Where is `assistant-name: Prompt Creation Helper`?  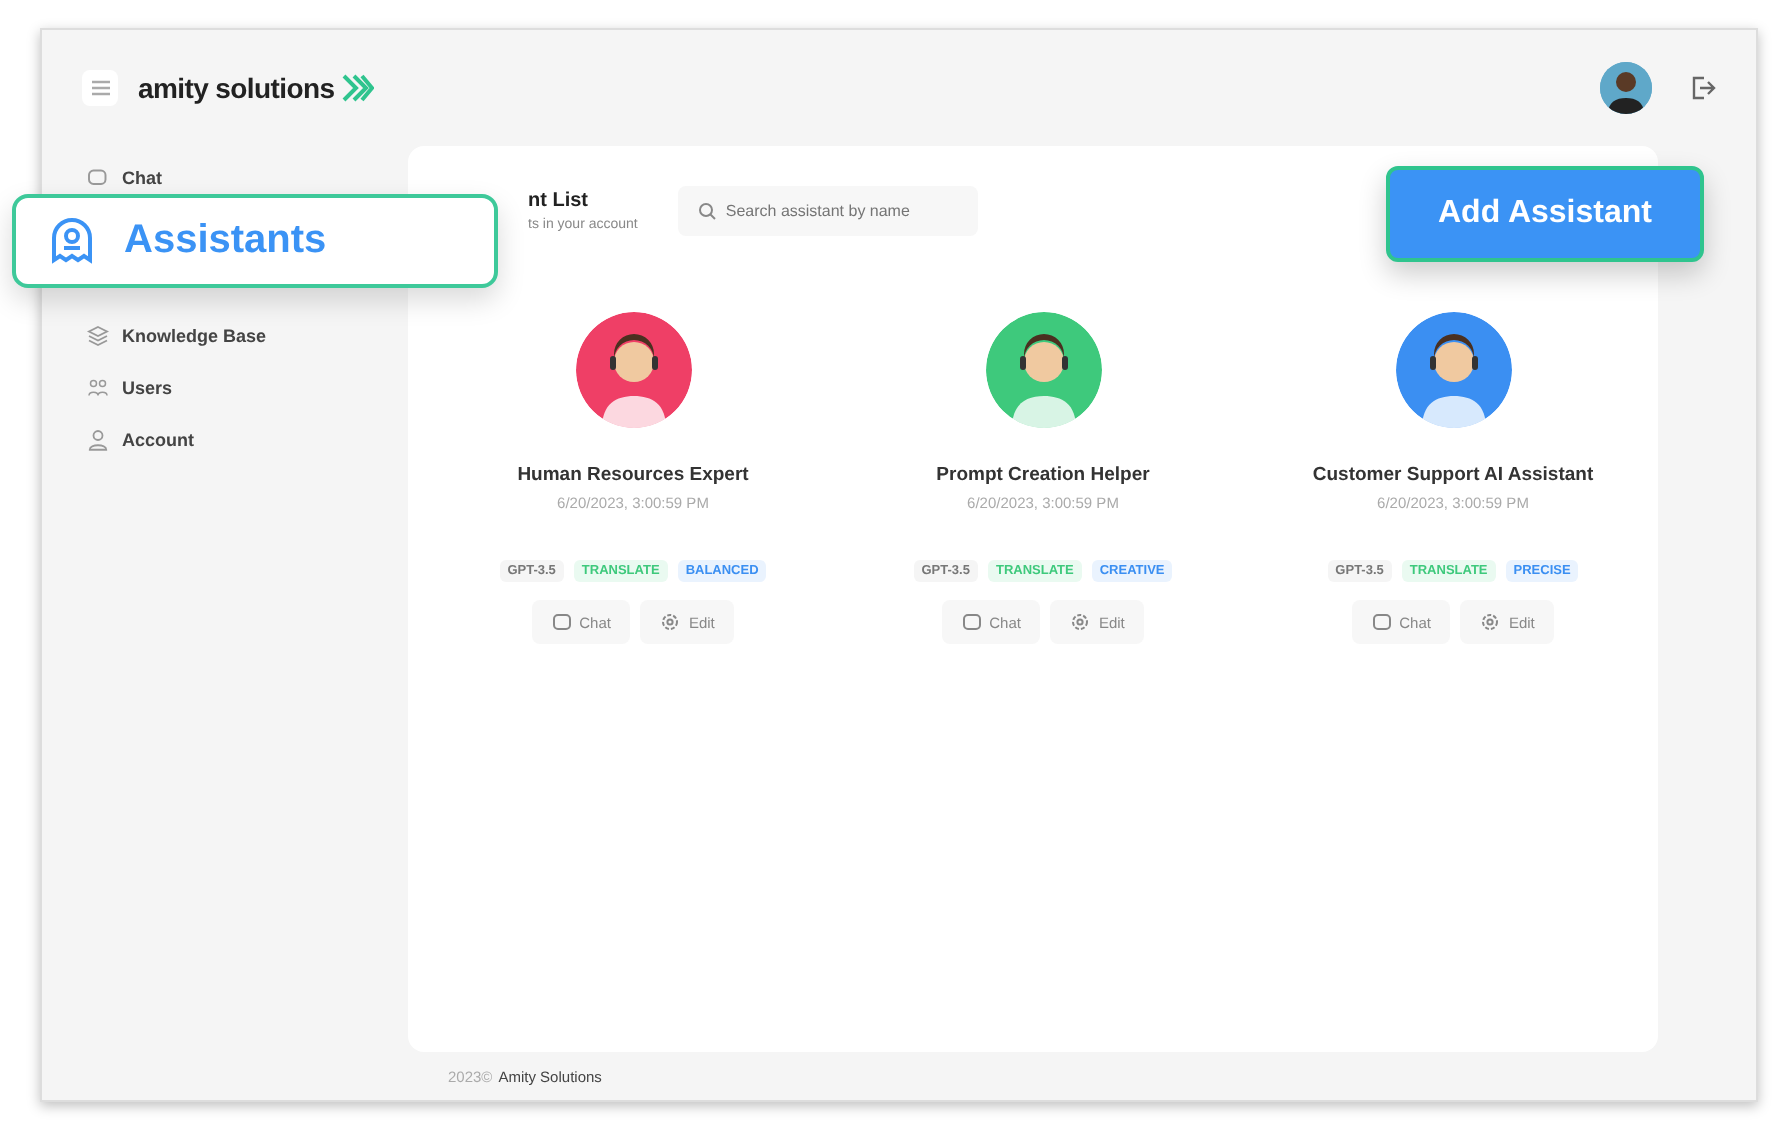
assistant-name: Prompt Creation Helper is located at coordinates (1043, 475).